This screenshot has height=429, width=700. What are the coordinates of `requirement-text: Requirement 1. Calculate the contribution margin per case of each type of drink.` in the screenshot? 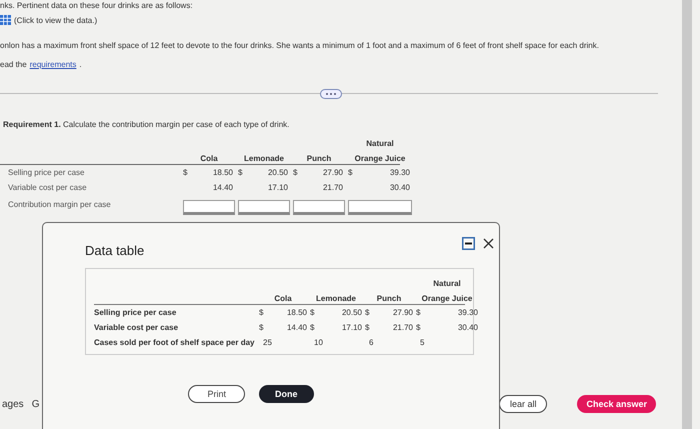 It's located at (146, 124).